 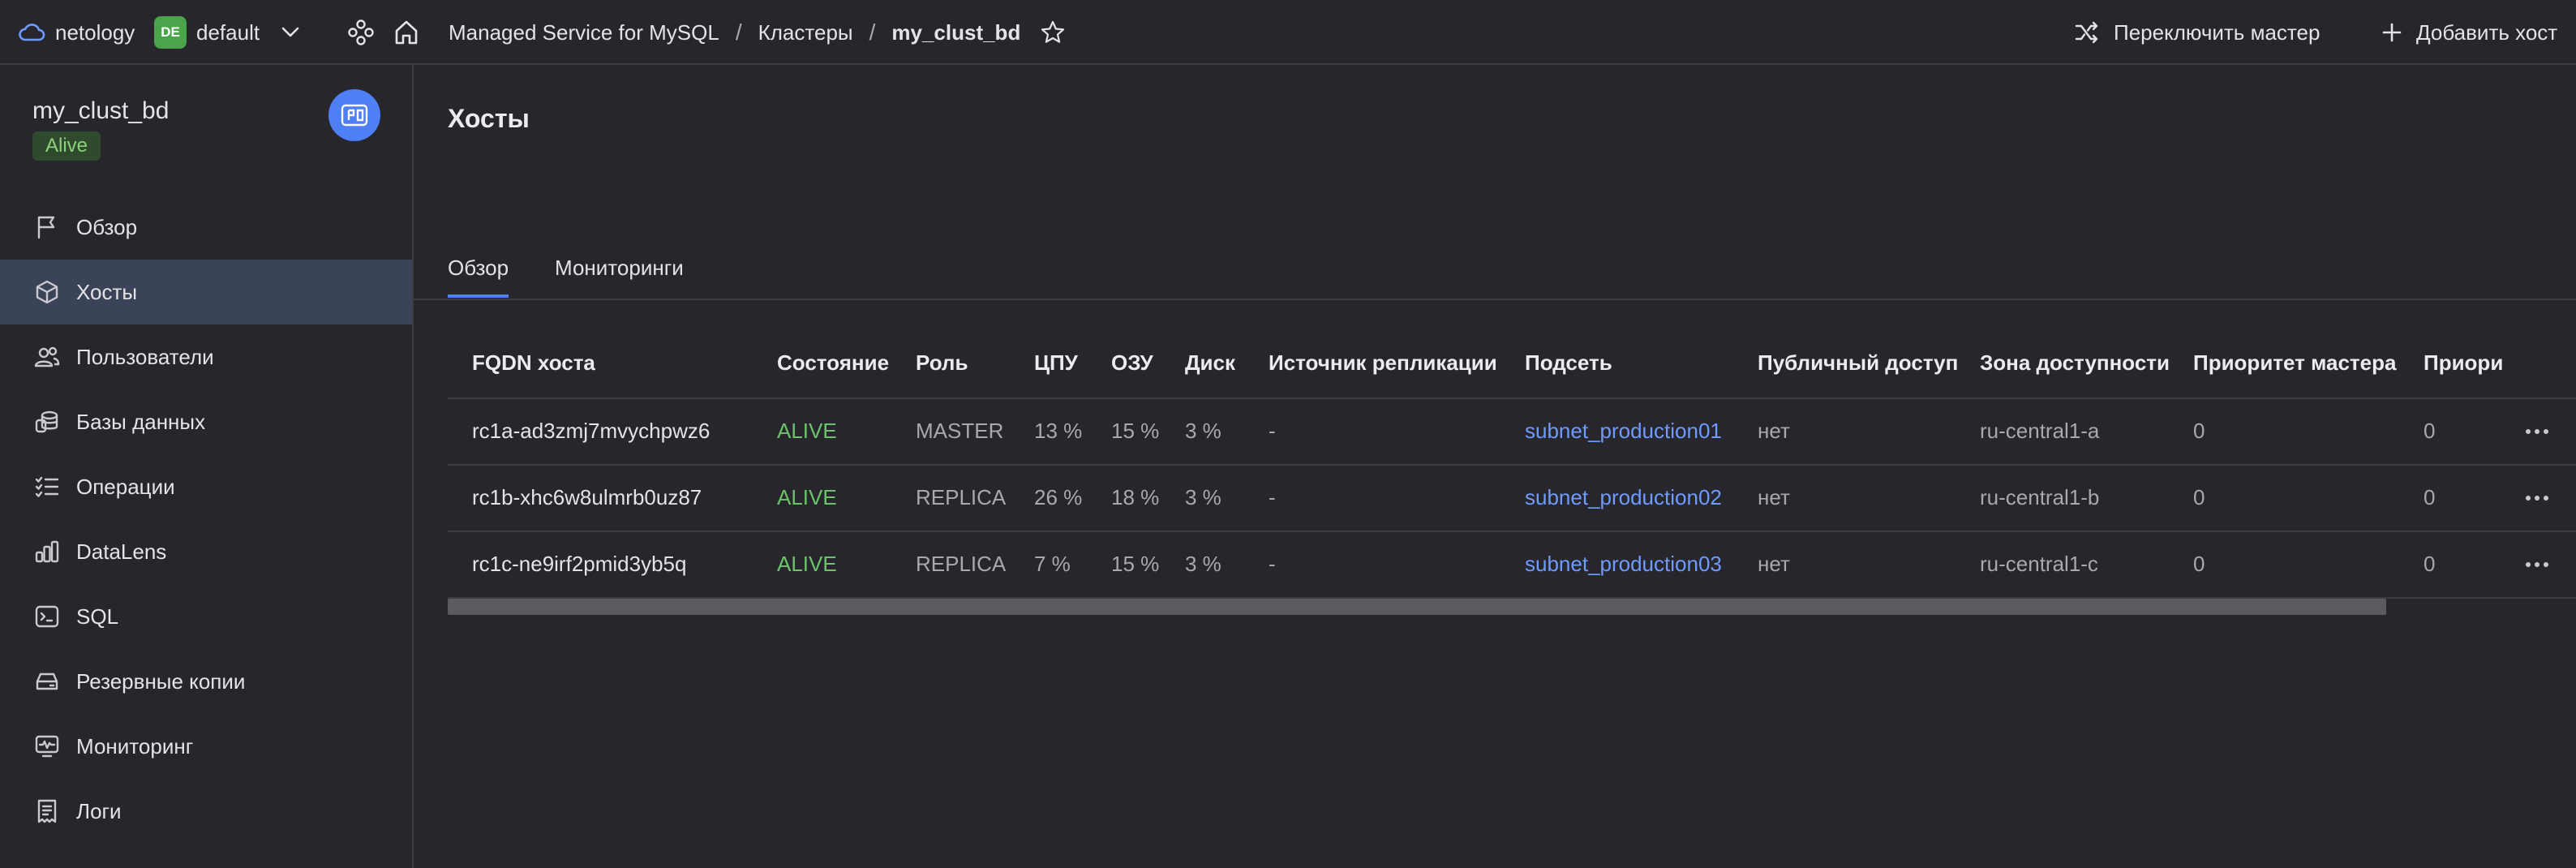 What do you see at coordinates (1623, 431) in the screenshot?
I see `cell-subnet-link: subnet_production01` at bounding box center [1623, 431].